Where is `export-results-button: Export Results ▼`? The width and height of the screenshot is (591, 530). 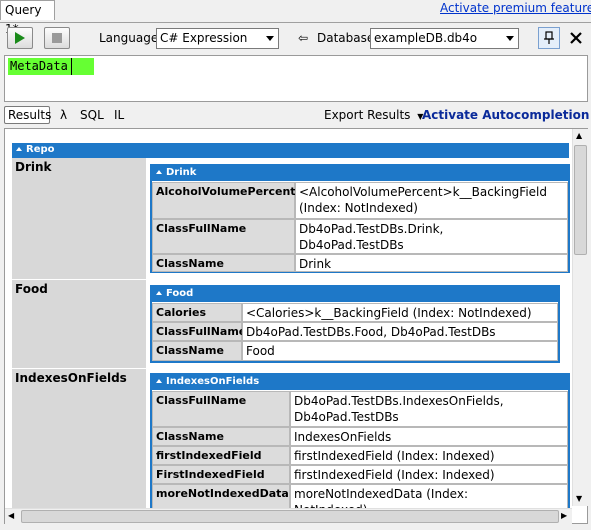
export-results-button: Export Results ▼ is located at coordinates (373, 116).